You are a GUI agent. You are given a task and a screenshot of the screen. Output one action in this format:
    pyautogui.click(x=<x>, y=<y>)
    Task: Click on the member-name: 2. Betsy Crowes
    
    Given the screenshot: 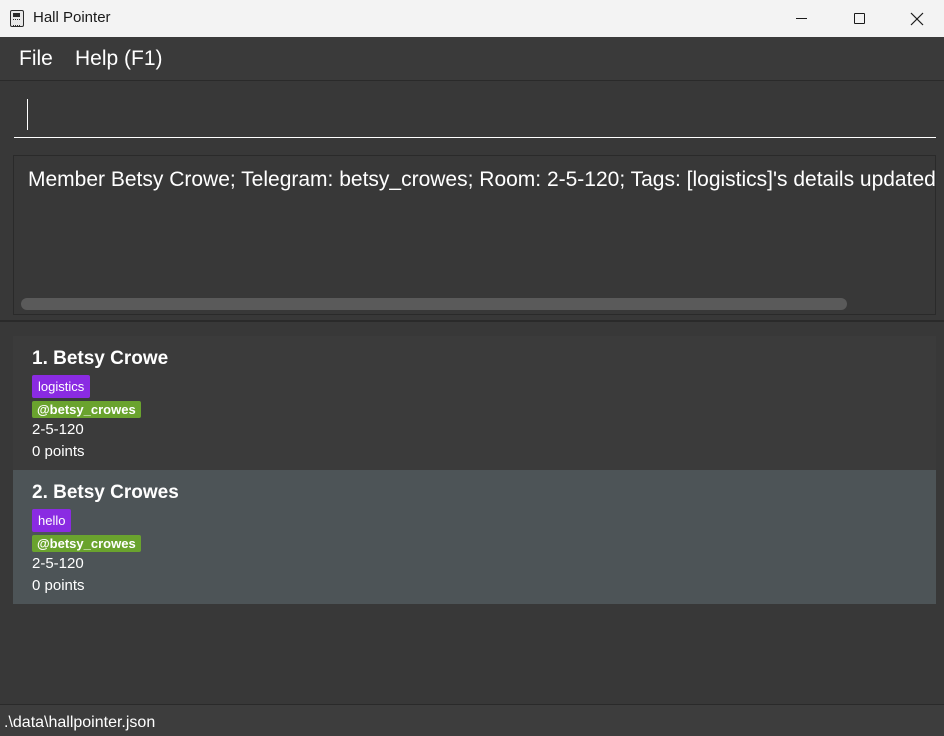 What is the action you would take?
    pyautogui.click(x=105, y=492)
    